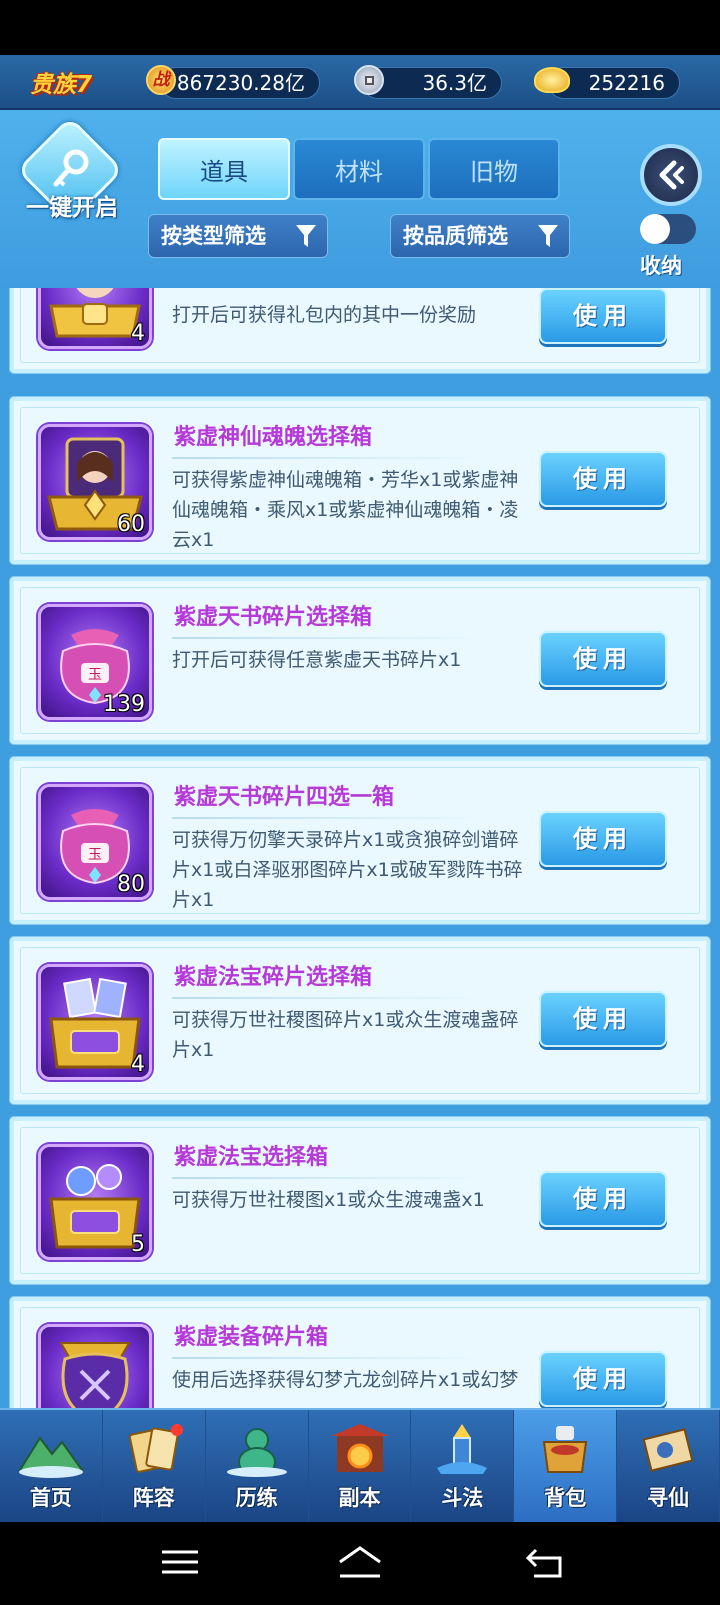 The width and height of the screenshot is (720, 1605). I want to click on purple-pouch-icon: 玉 80, so click(95, 842).